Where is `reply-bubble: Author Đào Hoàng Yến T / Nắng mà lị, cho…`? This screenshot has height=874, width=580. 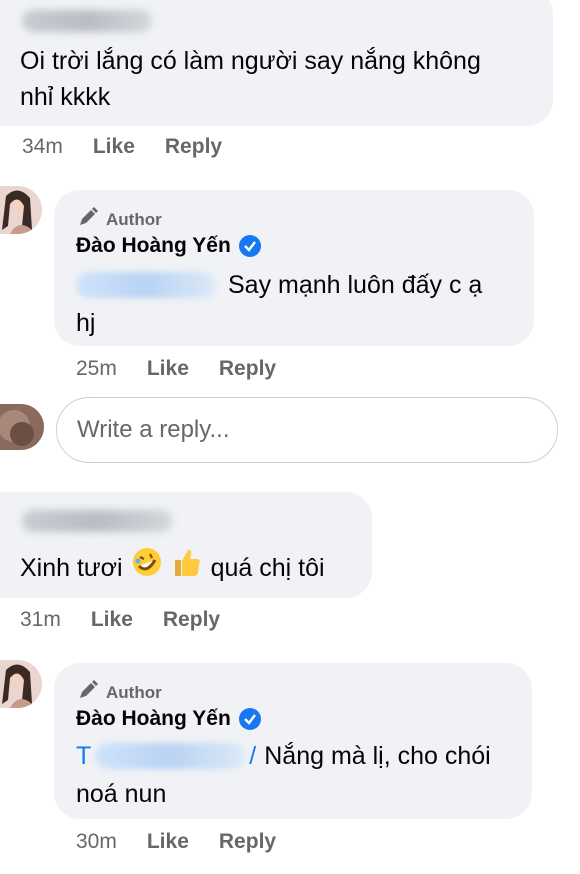
reply-bubble: Author Đào Hoàng Yến T / Nắng mà lị, cho… is located at coordinates (293, 741).